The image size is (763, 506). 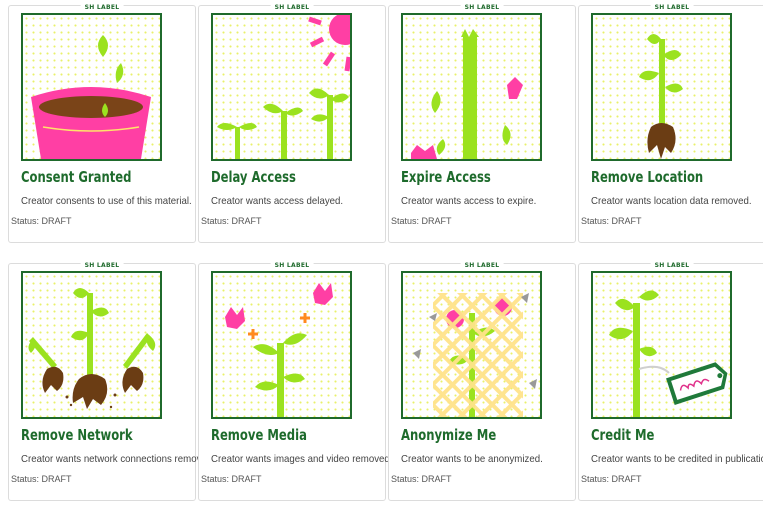 I want to click on card-title: Delay Access, so click(x=253, y=177).